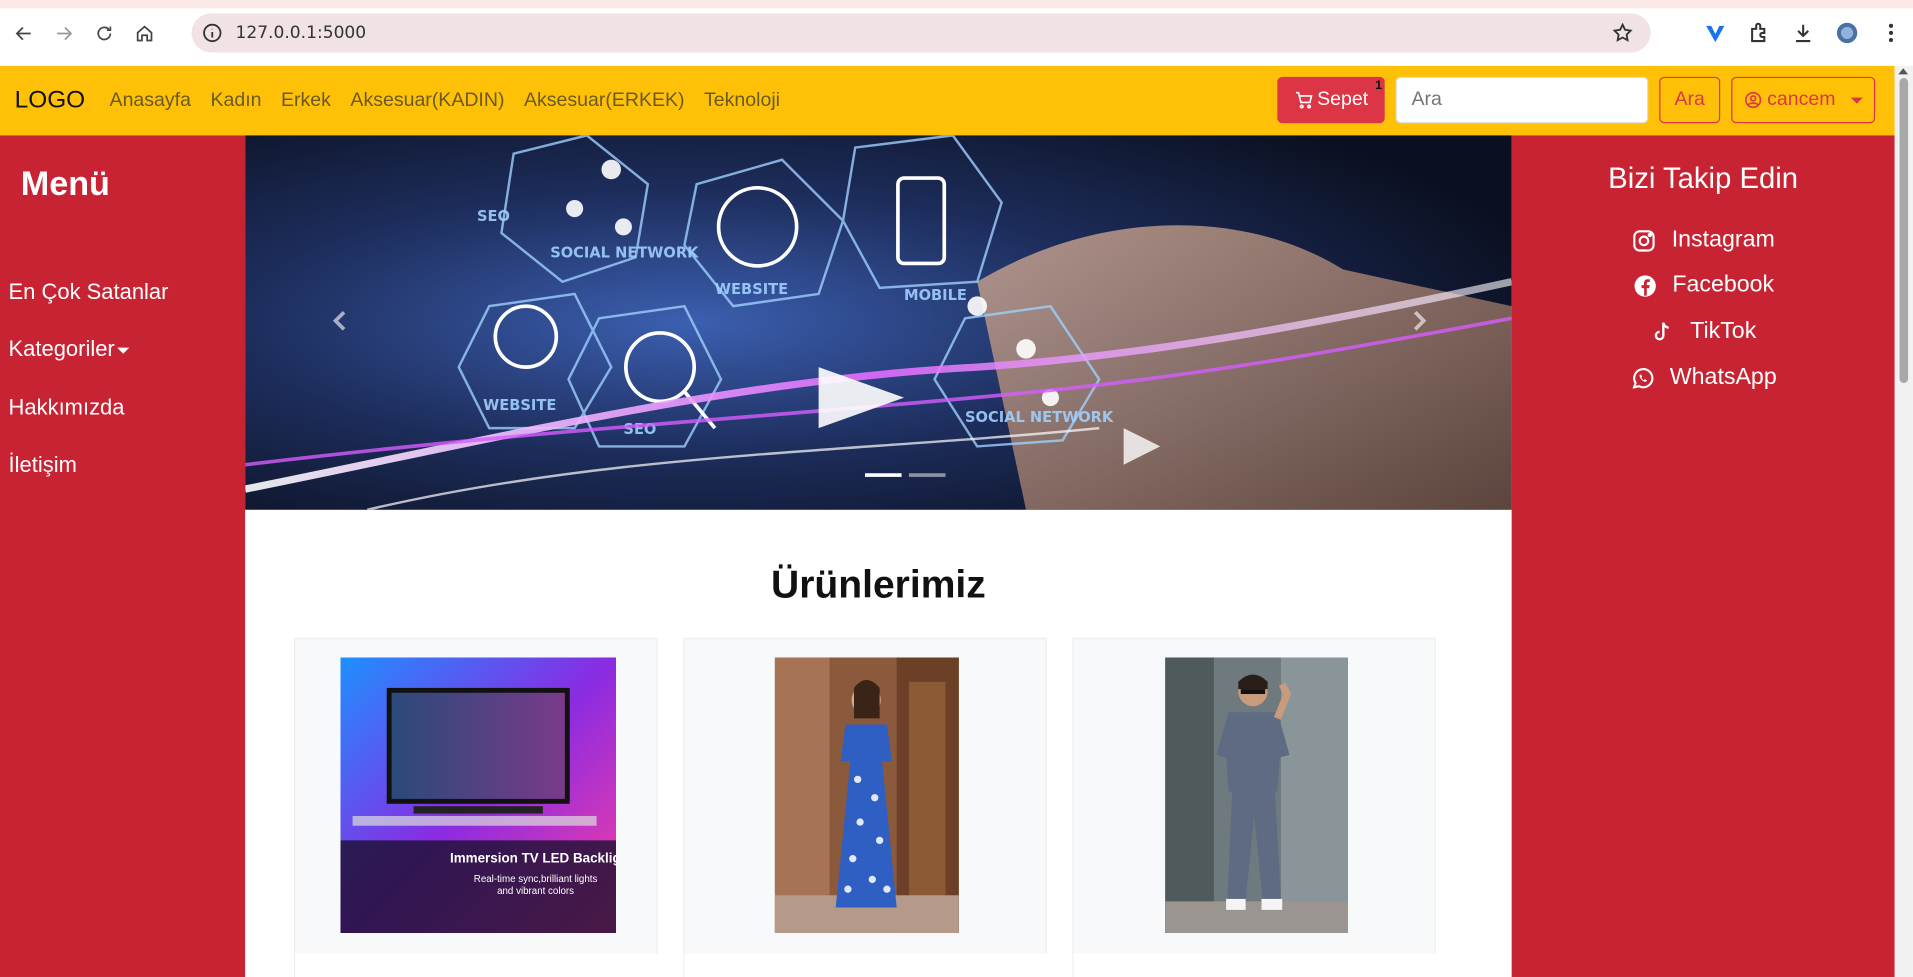 Image resolution: width=1913 pixels, height=977 pixels. I want to click on social-link-tiktok: TikTok, so click(1703, 331).